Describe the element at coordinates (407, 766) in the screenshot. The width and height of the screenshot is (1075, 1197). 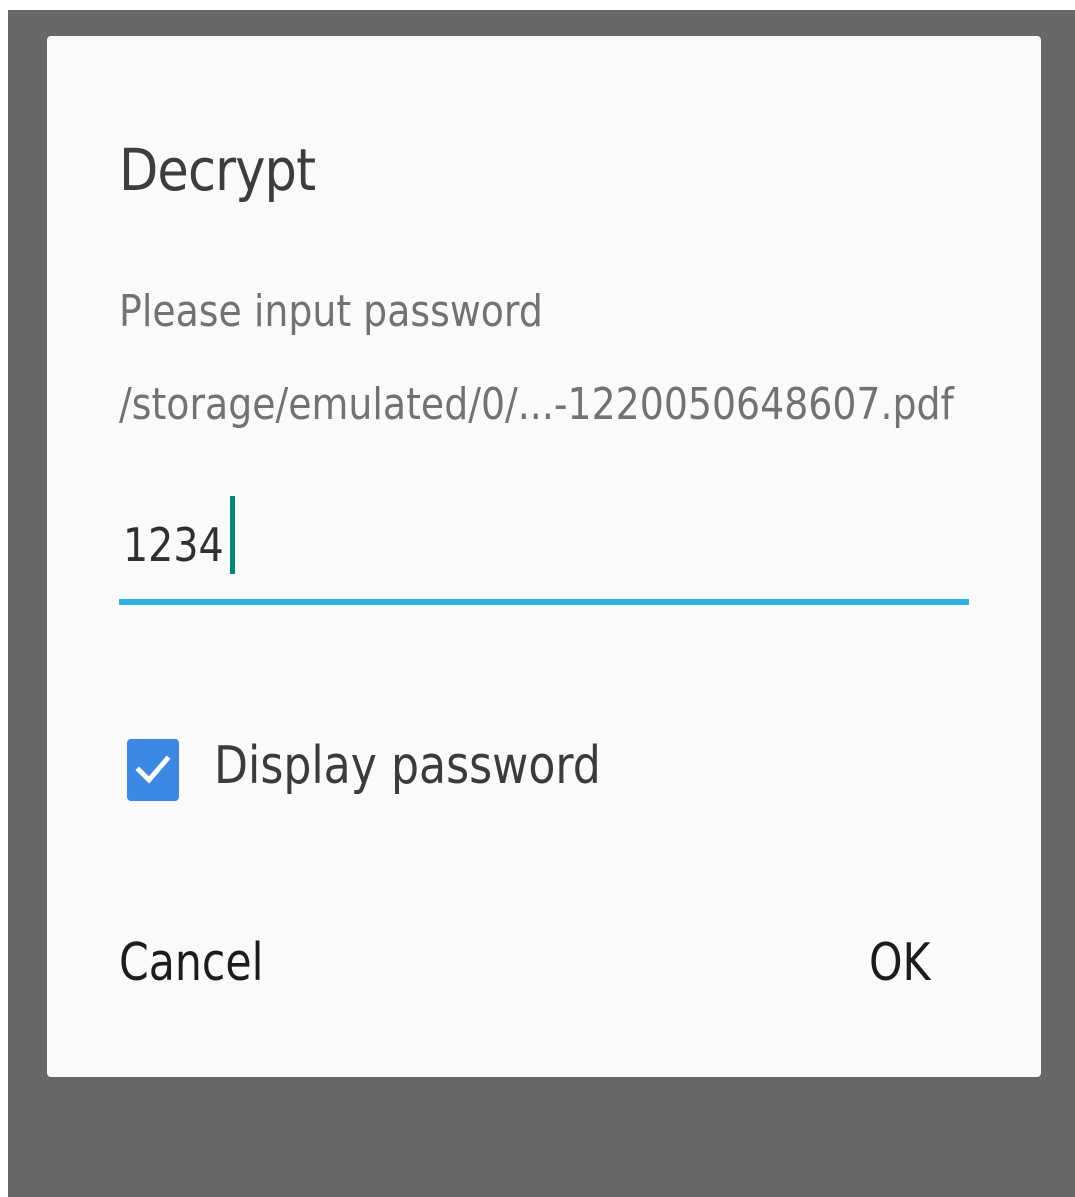
I see `display-password-label: Display password` at that location.